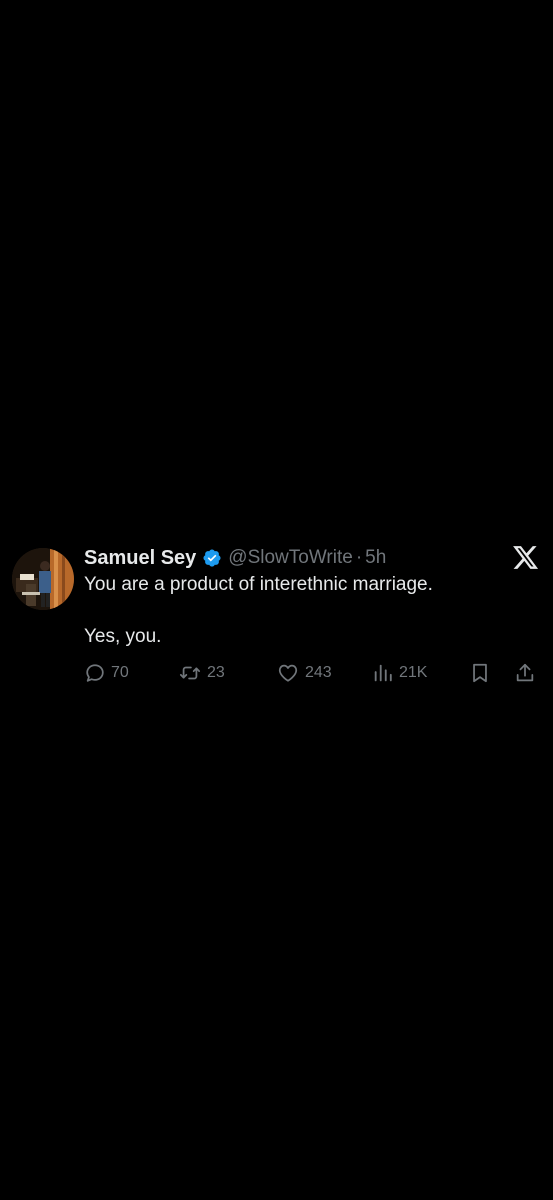 The height and width of the screenshot is (1200, 553). What do you see at coordinates (304, 673) in the screenshot?
I see `like-button: 243` at bounding box center [304, 673].